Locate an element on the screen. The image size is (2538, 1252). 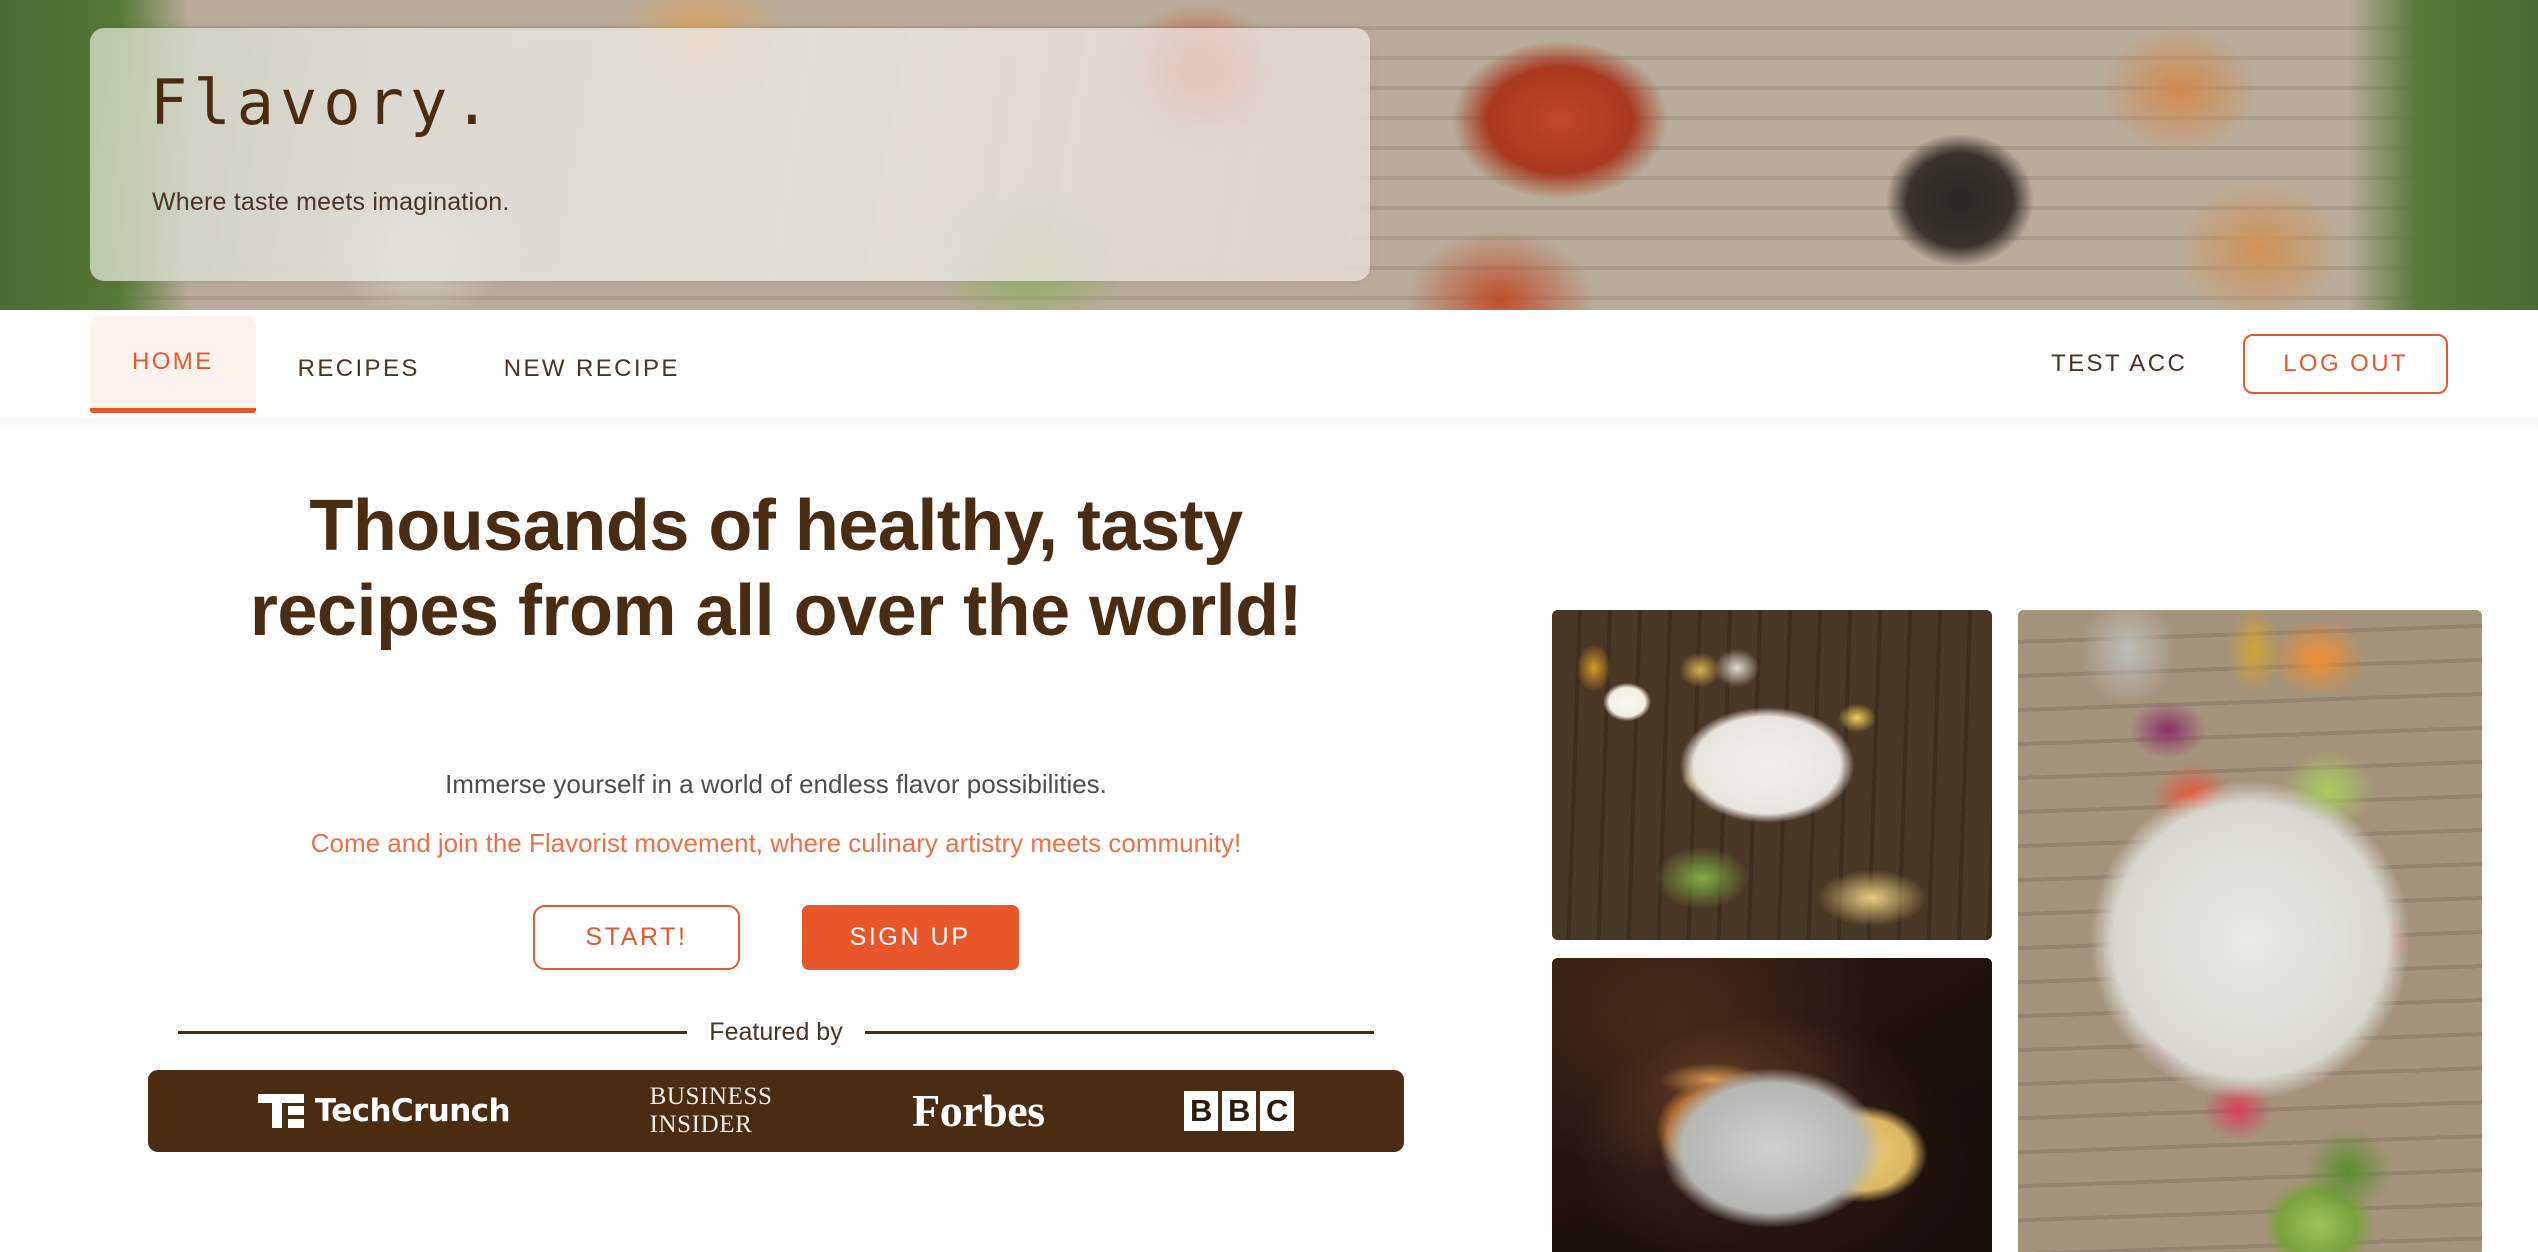
bbc-letter-3: C is located at coordinates (1277, 1110).